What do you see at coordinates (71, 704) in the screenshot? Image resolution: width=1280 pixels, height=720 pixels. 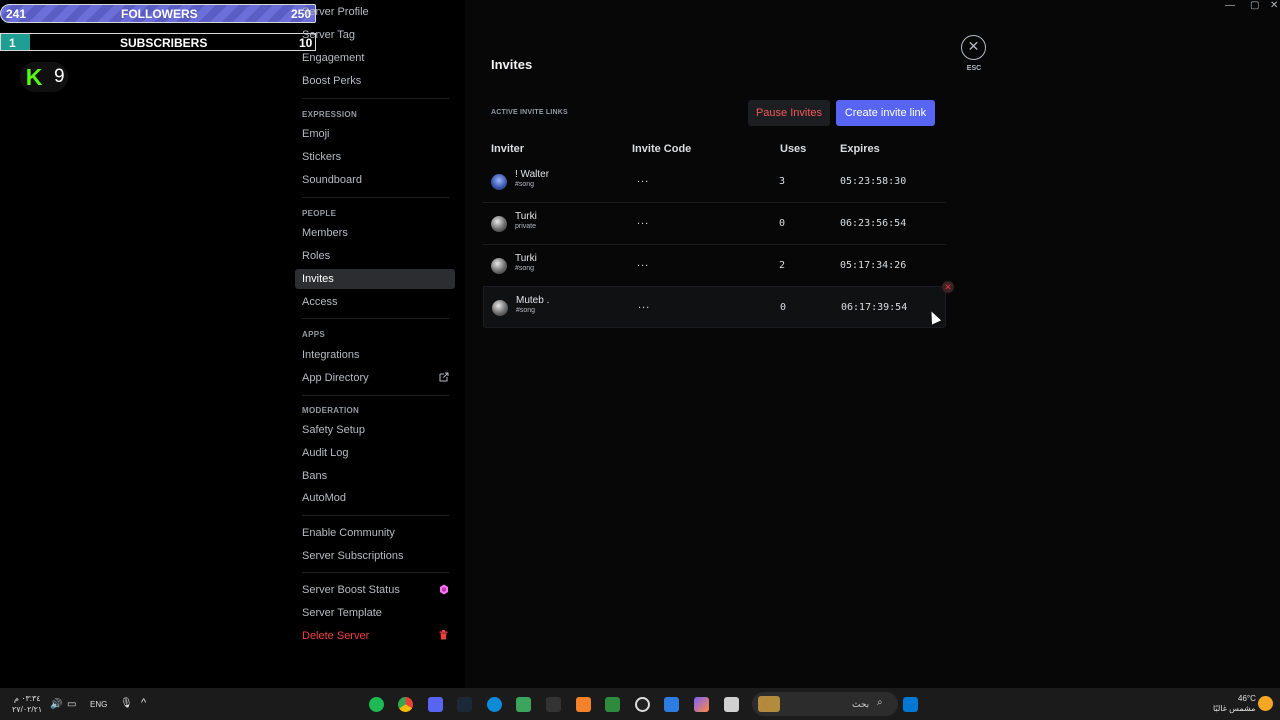 I see `network-icon: ▭` at bounding box center [71, 704].